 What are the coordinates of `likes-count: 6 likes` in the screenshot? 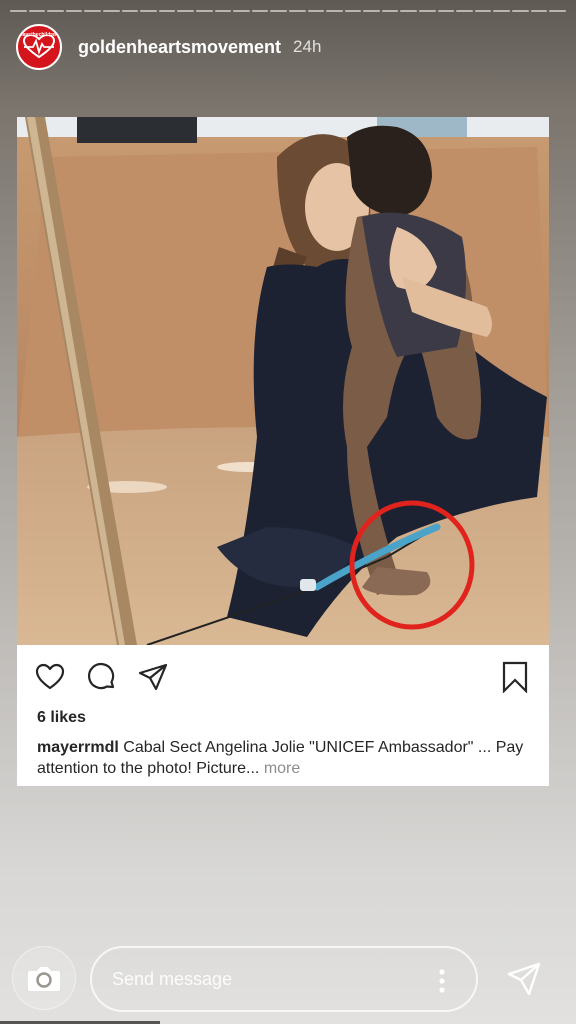 It's located at (61, 718).